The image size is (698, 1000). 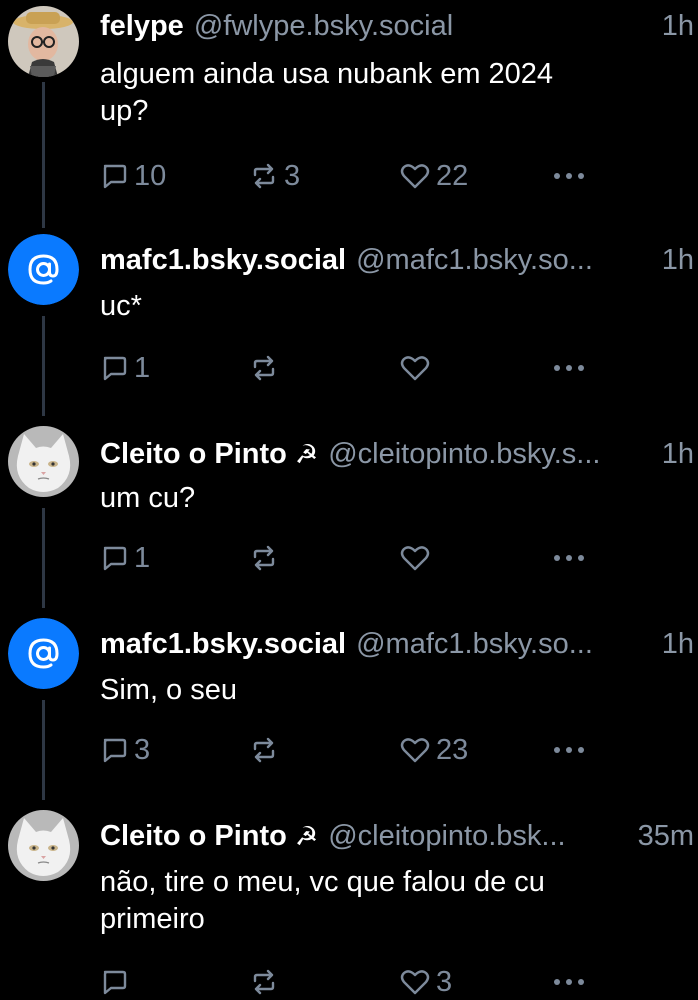 I want to click on like-count: 22, so click(x=452, y=175).